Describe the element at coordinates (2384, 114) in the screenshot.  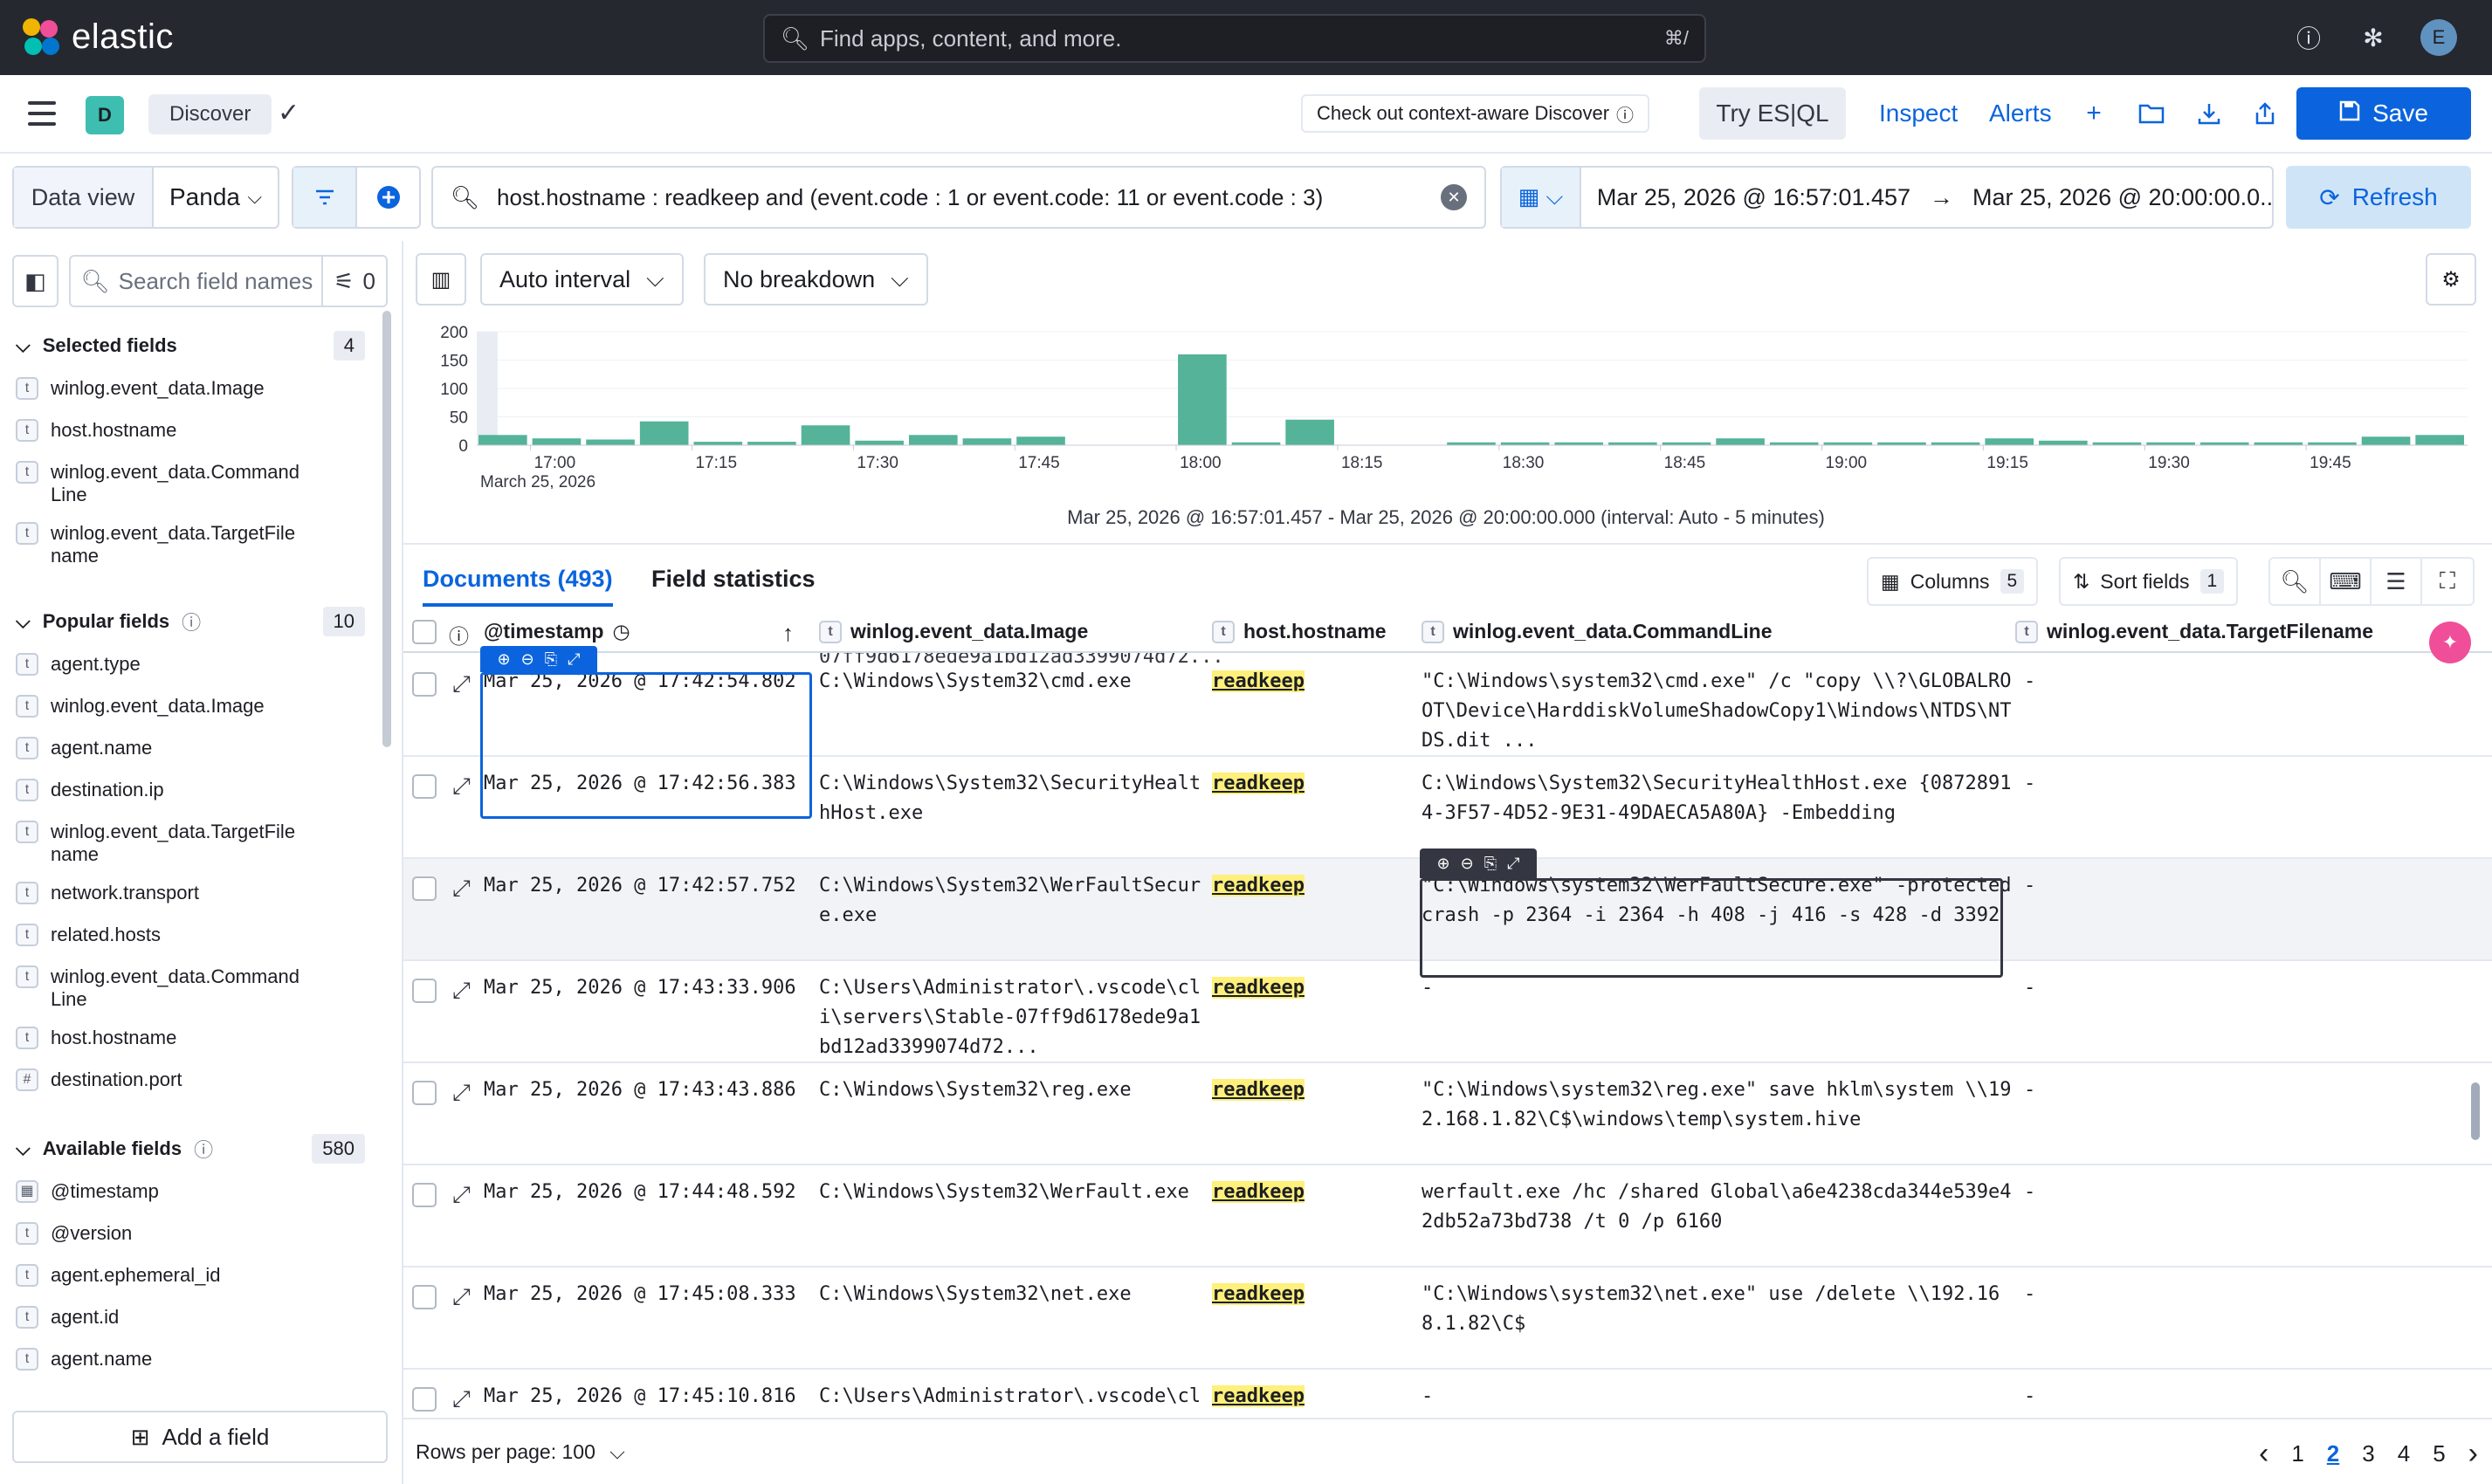
I see `save-button: Save` at that location.